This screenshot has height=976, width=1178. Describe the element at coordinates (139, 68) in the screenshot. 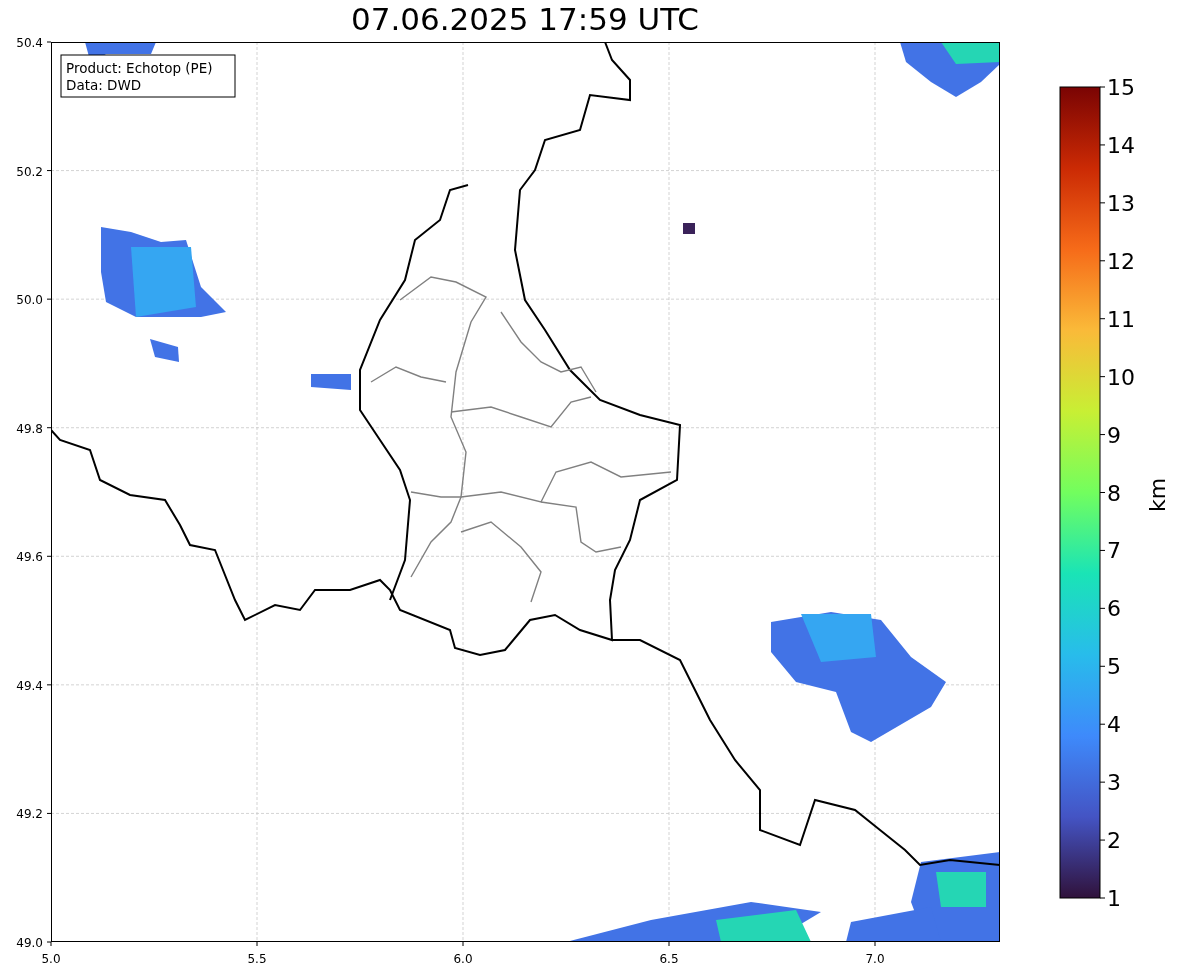

I see `legend-text: Product: Echotop (PE)` at that location.